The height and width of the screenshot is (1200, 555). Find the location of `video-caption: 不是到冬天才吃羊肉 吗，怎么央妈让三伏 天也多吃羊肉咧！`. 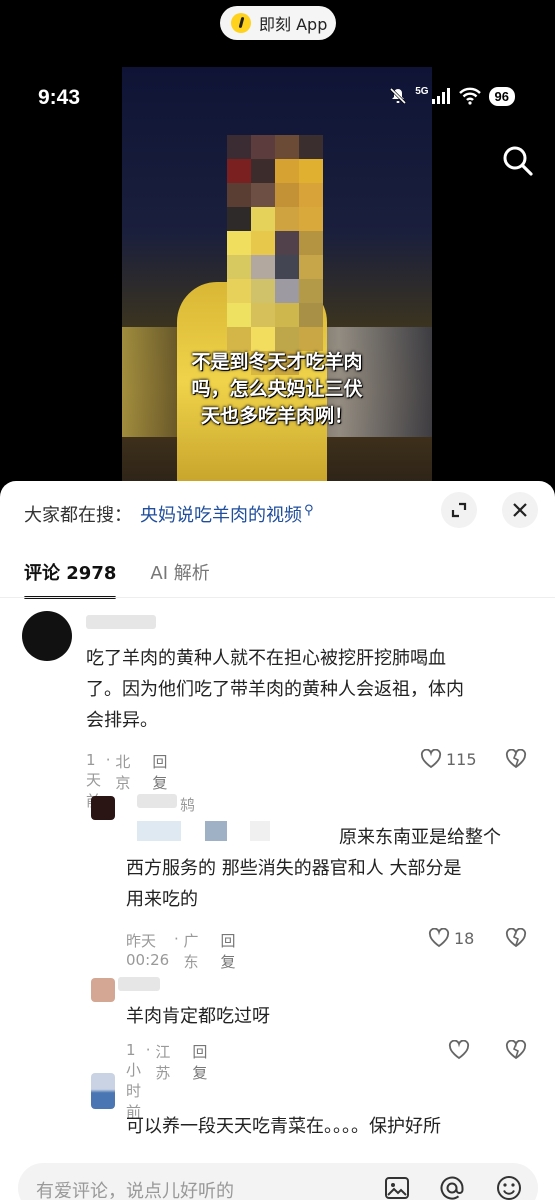

video-caption: 不是到冬天才吃羊肉 吗，怎么央妈让三伏 天也多吃羊肉咧！ is located at coordinates (277, 389).